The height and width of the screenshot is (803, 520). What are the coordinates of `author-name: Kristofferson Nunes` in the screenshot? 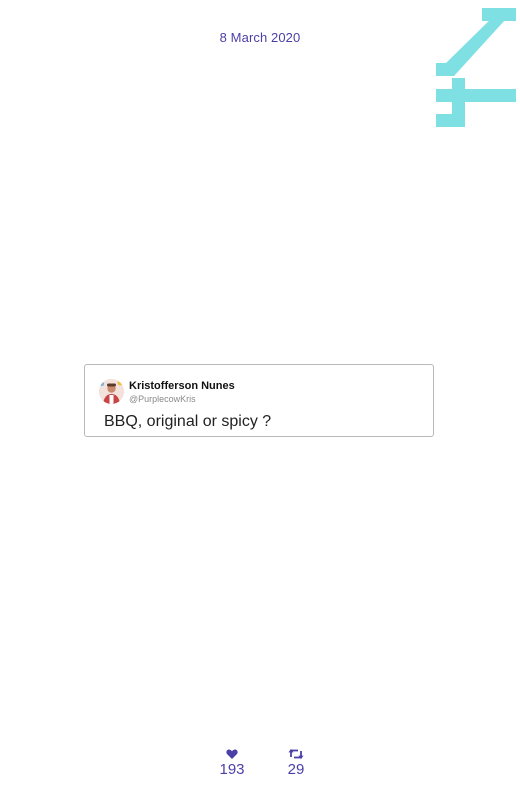 It's located at (182, 386).